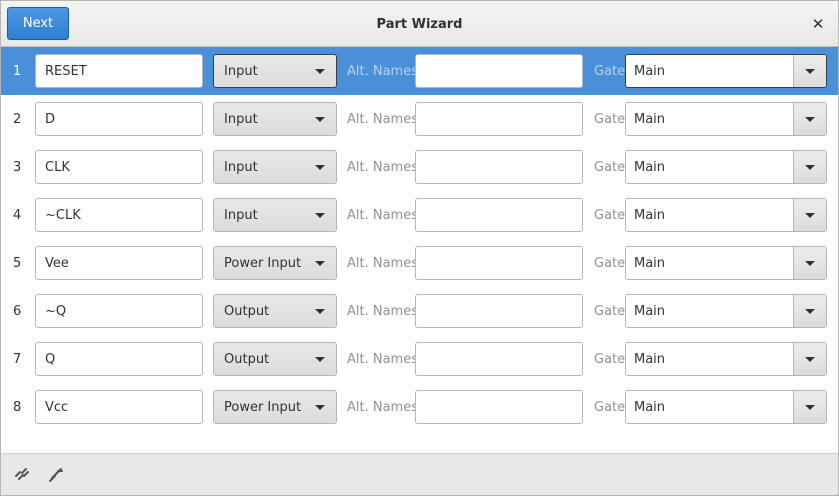  What do you see at coordinates (22, 475) in the screenshot?
I see `unlink-icon` at bounding box center [22, 475].